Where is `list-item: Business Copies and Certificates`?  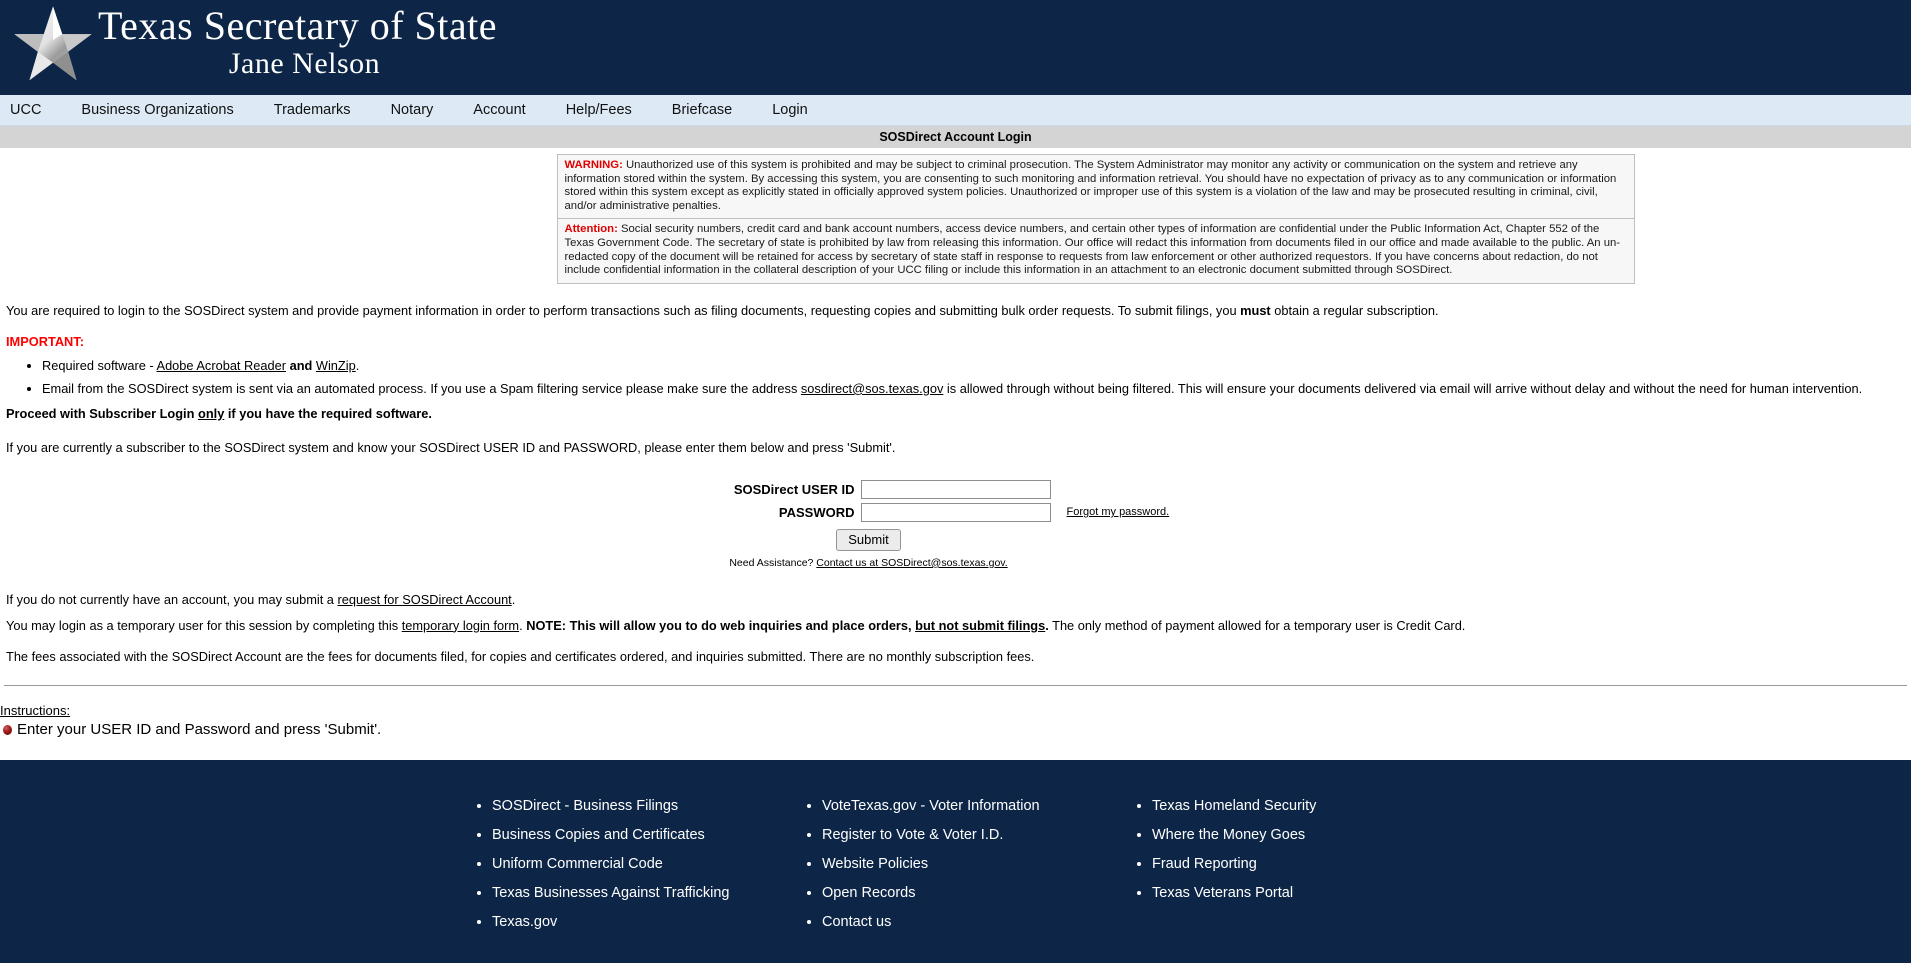 list-item: Business Copies and Certificates is located at coordinates (646, 835).